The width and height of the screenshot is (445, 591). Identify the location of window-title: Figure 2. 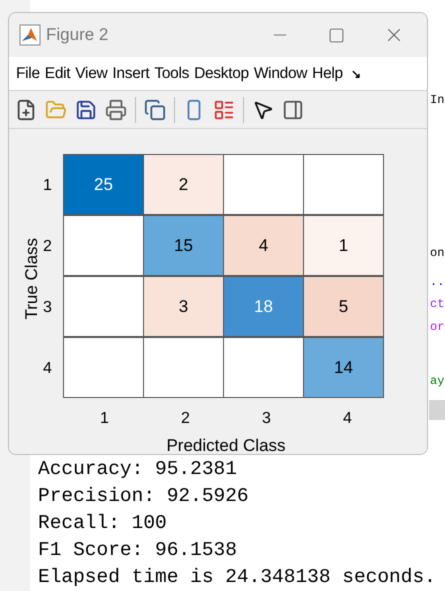
(77, 35).